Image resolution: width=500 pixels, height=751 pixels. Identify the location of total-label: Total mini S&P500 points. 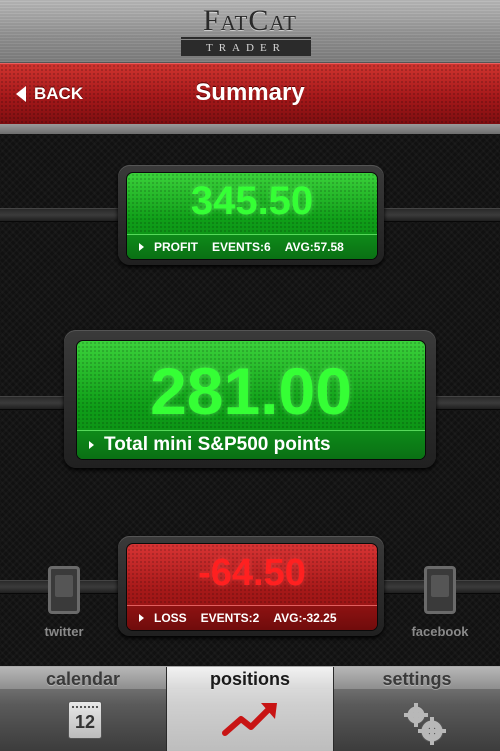
(217, 444).